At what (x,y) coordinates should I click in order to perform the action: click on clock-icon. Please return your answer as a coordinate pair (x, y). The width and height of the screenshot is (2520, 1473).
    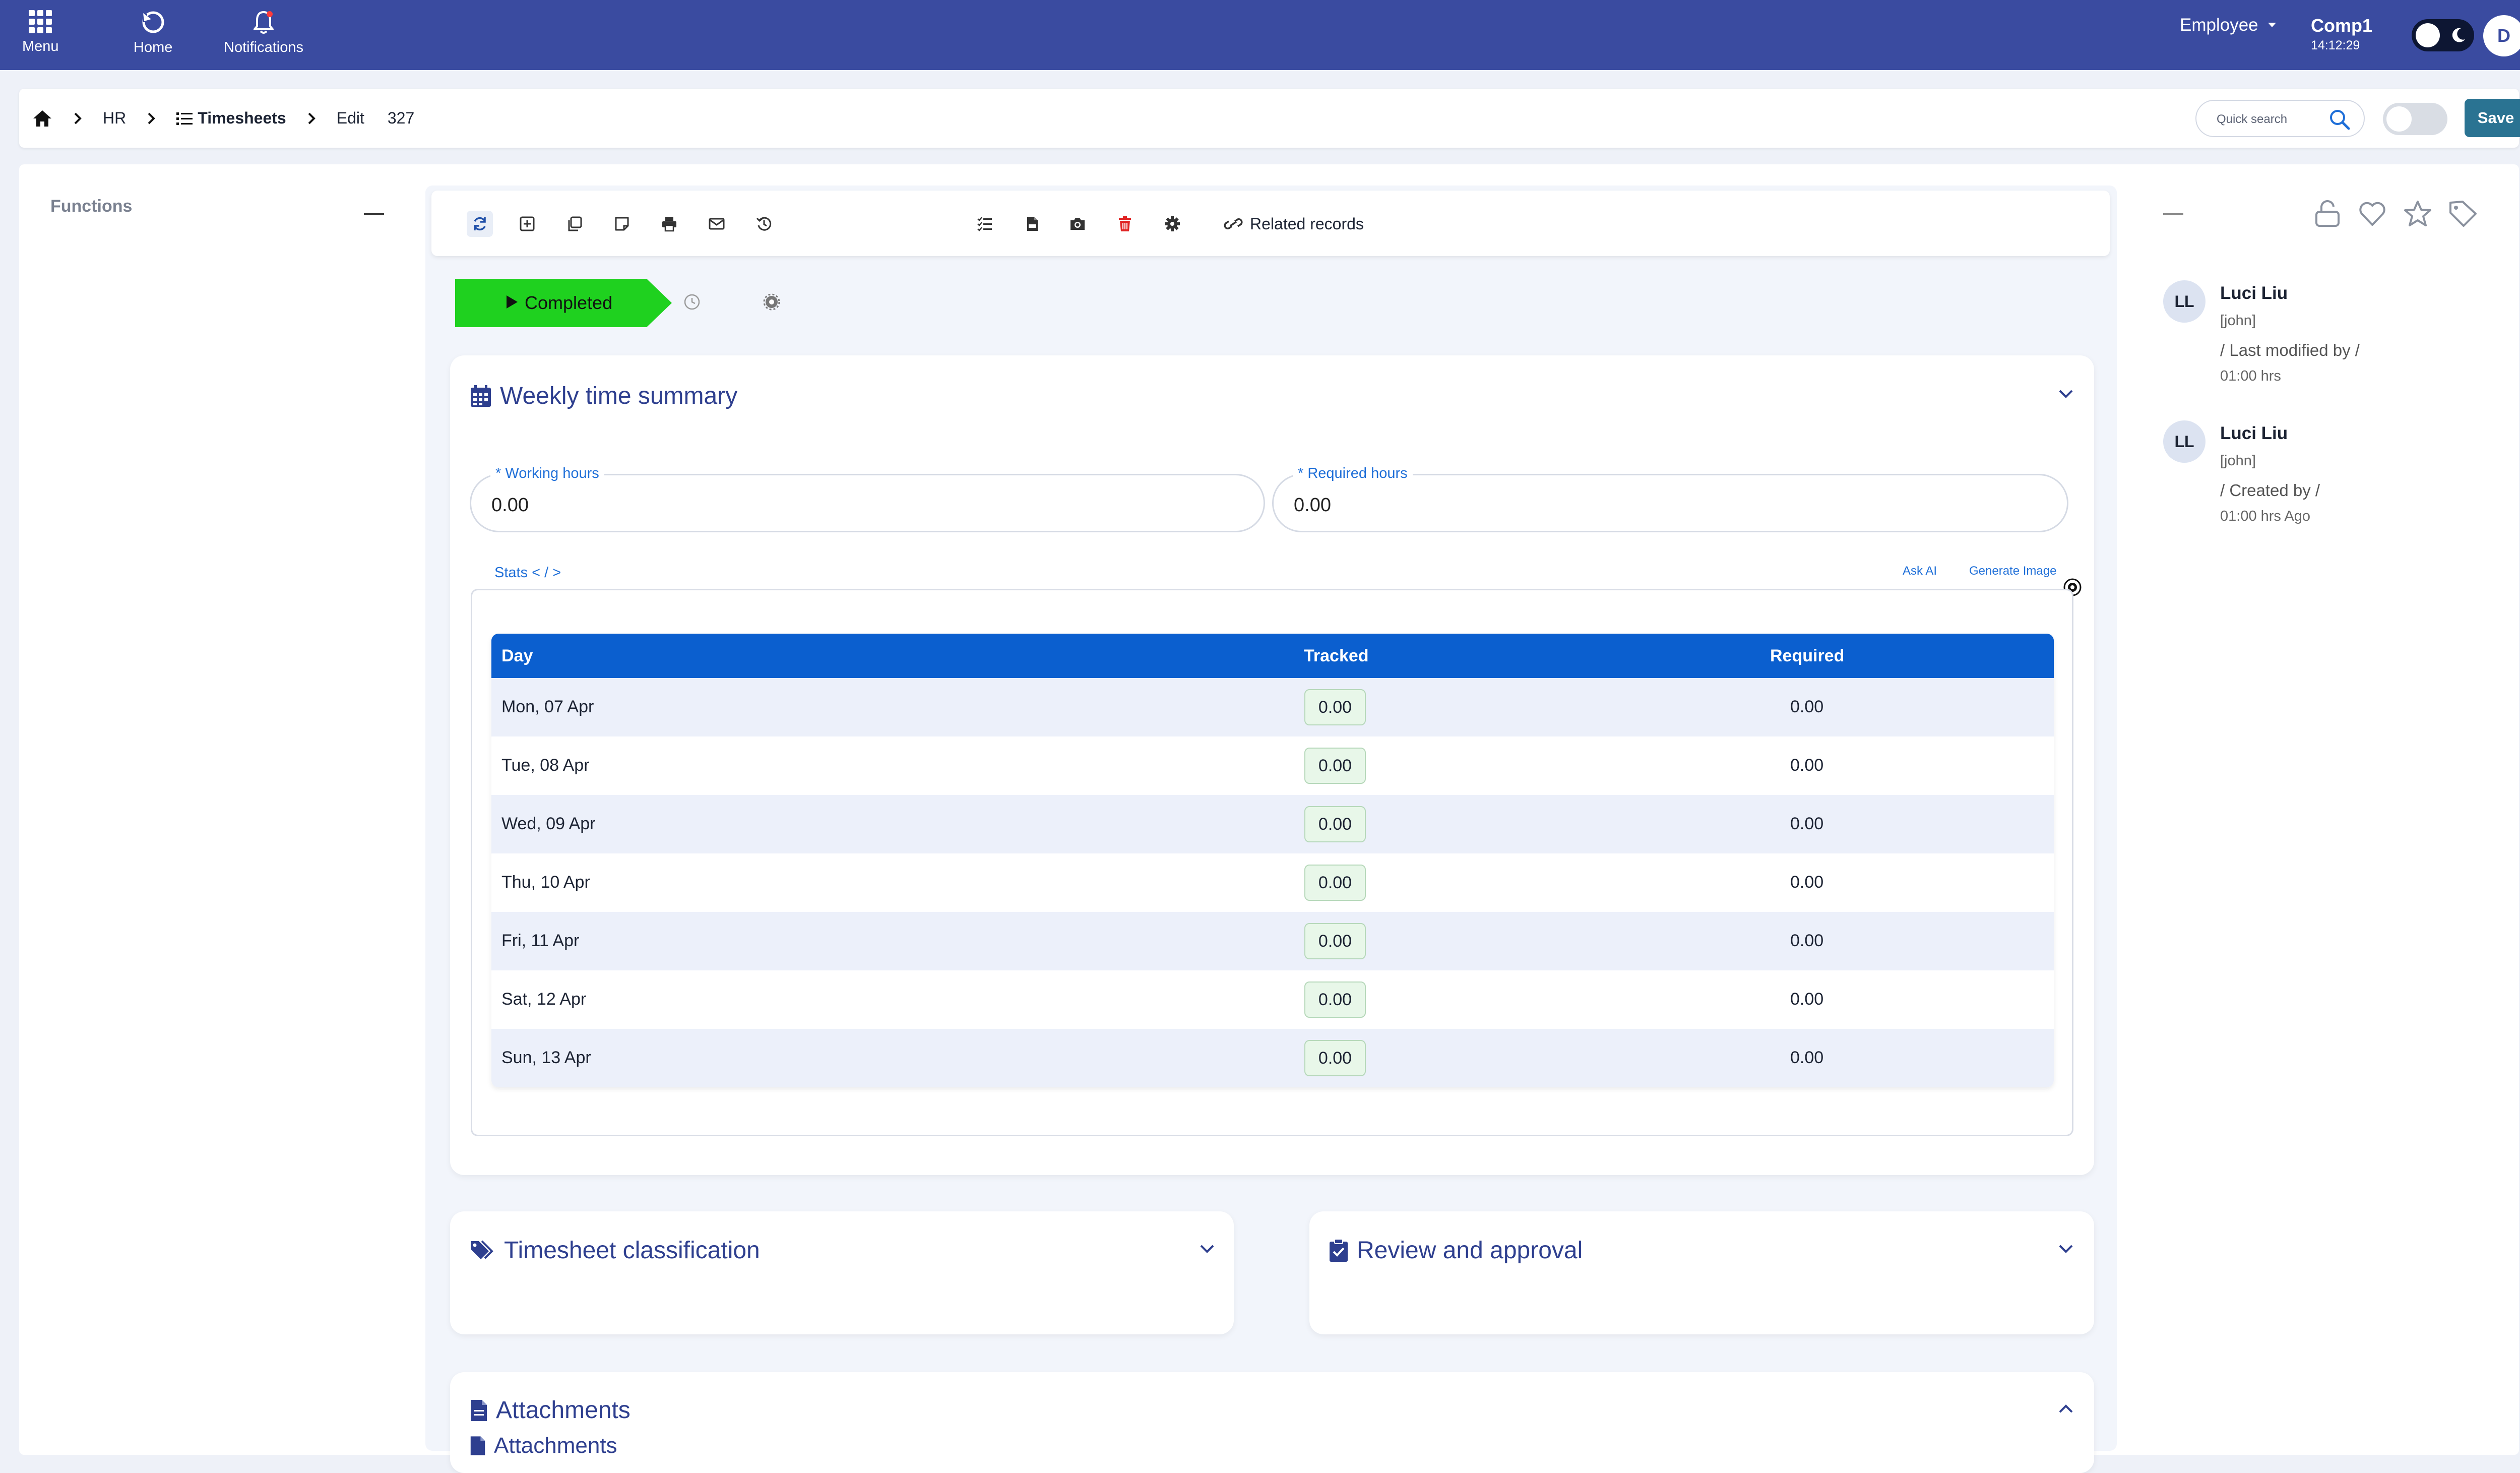
    Looking at the image, I should click on (692, 302).